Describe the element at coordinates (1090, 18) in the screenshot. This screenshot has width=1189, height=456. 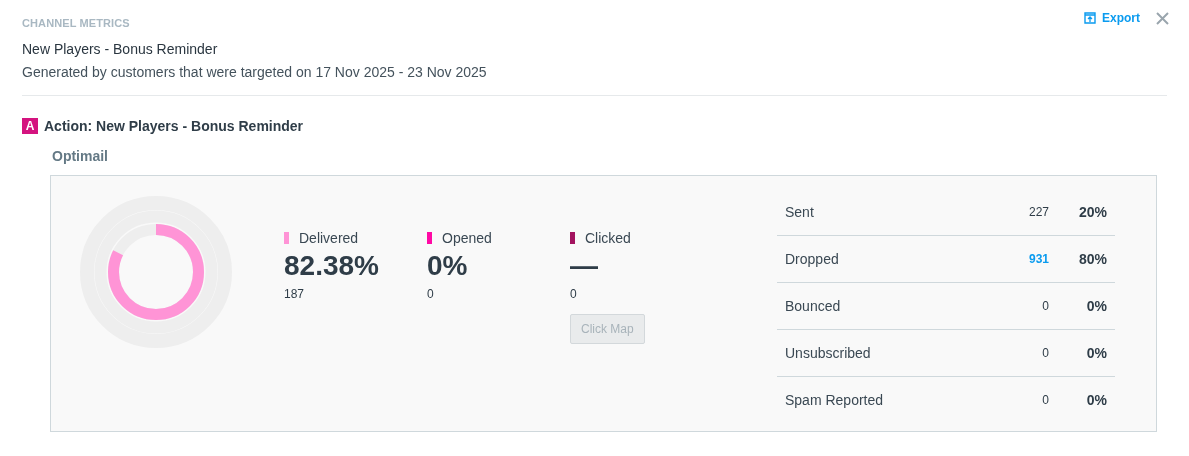
I see `export-icon` at that location.